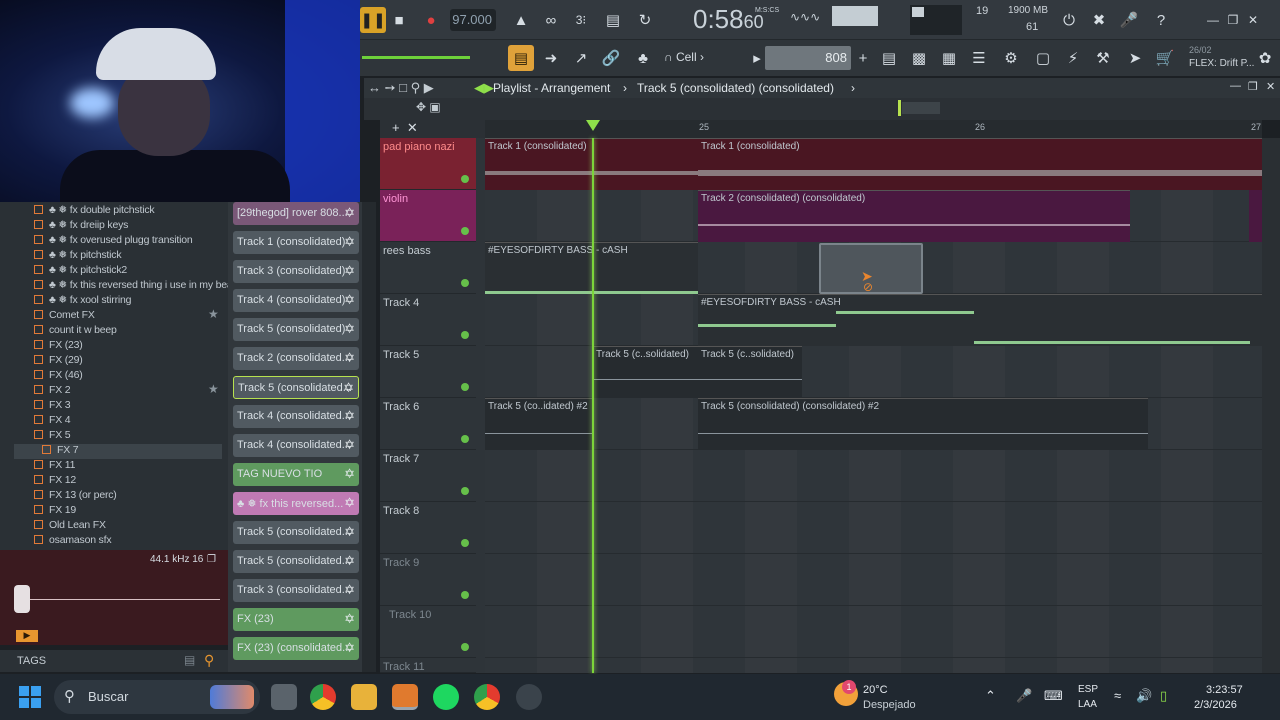  What do you see at coordinates (209, 660) in the screenshot?
I see `search-icon: ⚲` at bounding box center [209, 660].